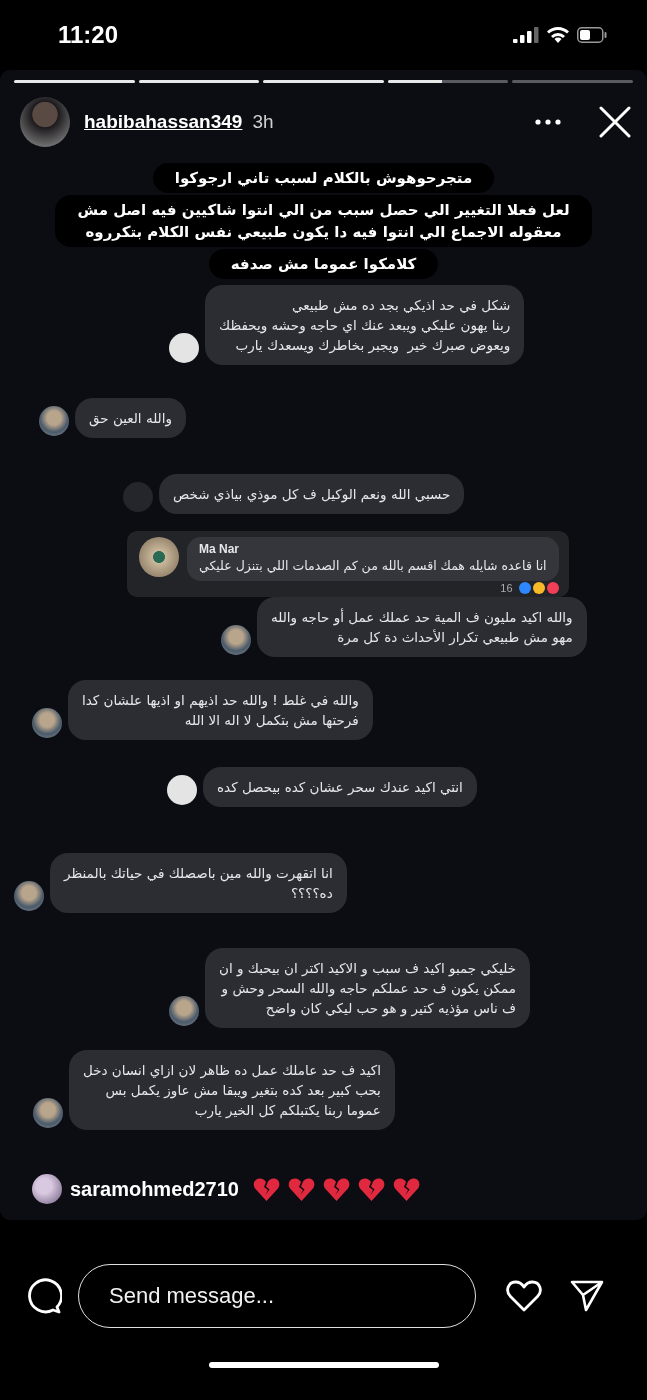  I want to click on more-icon, so click(548, 122).